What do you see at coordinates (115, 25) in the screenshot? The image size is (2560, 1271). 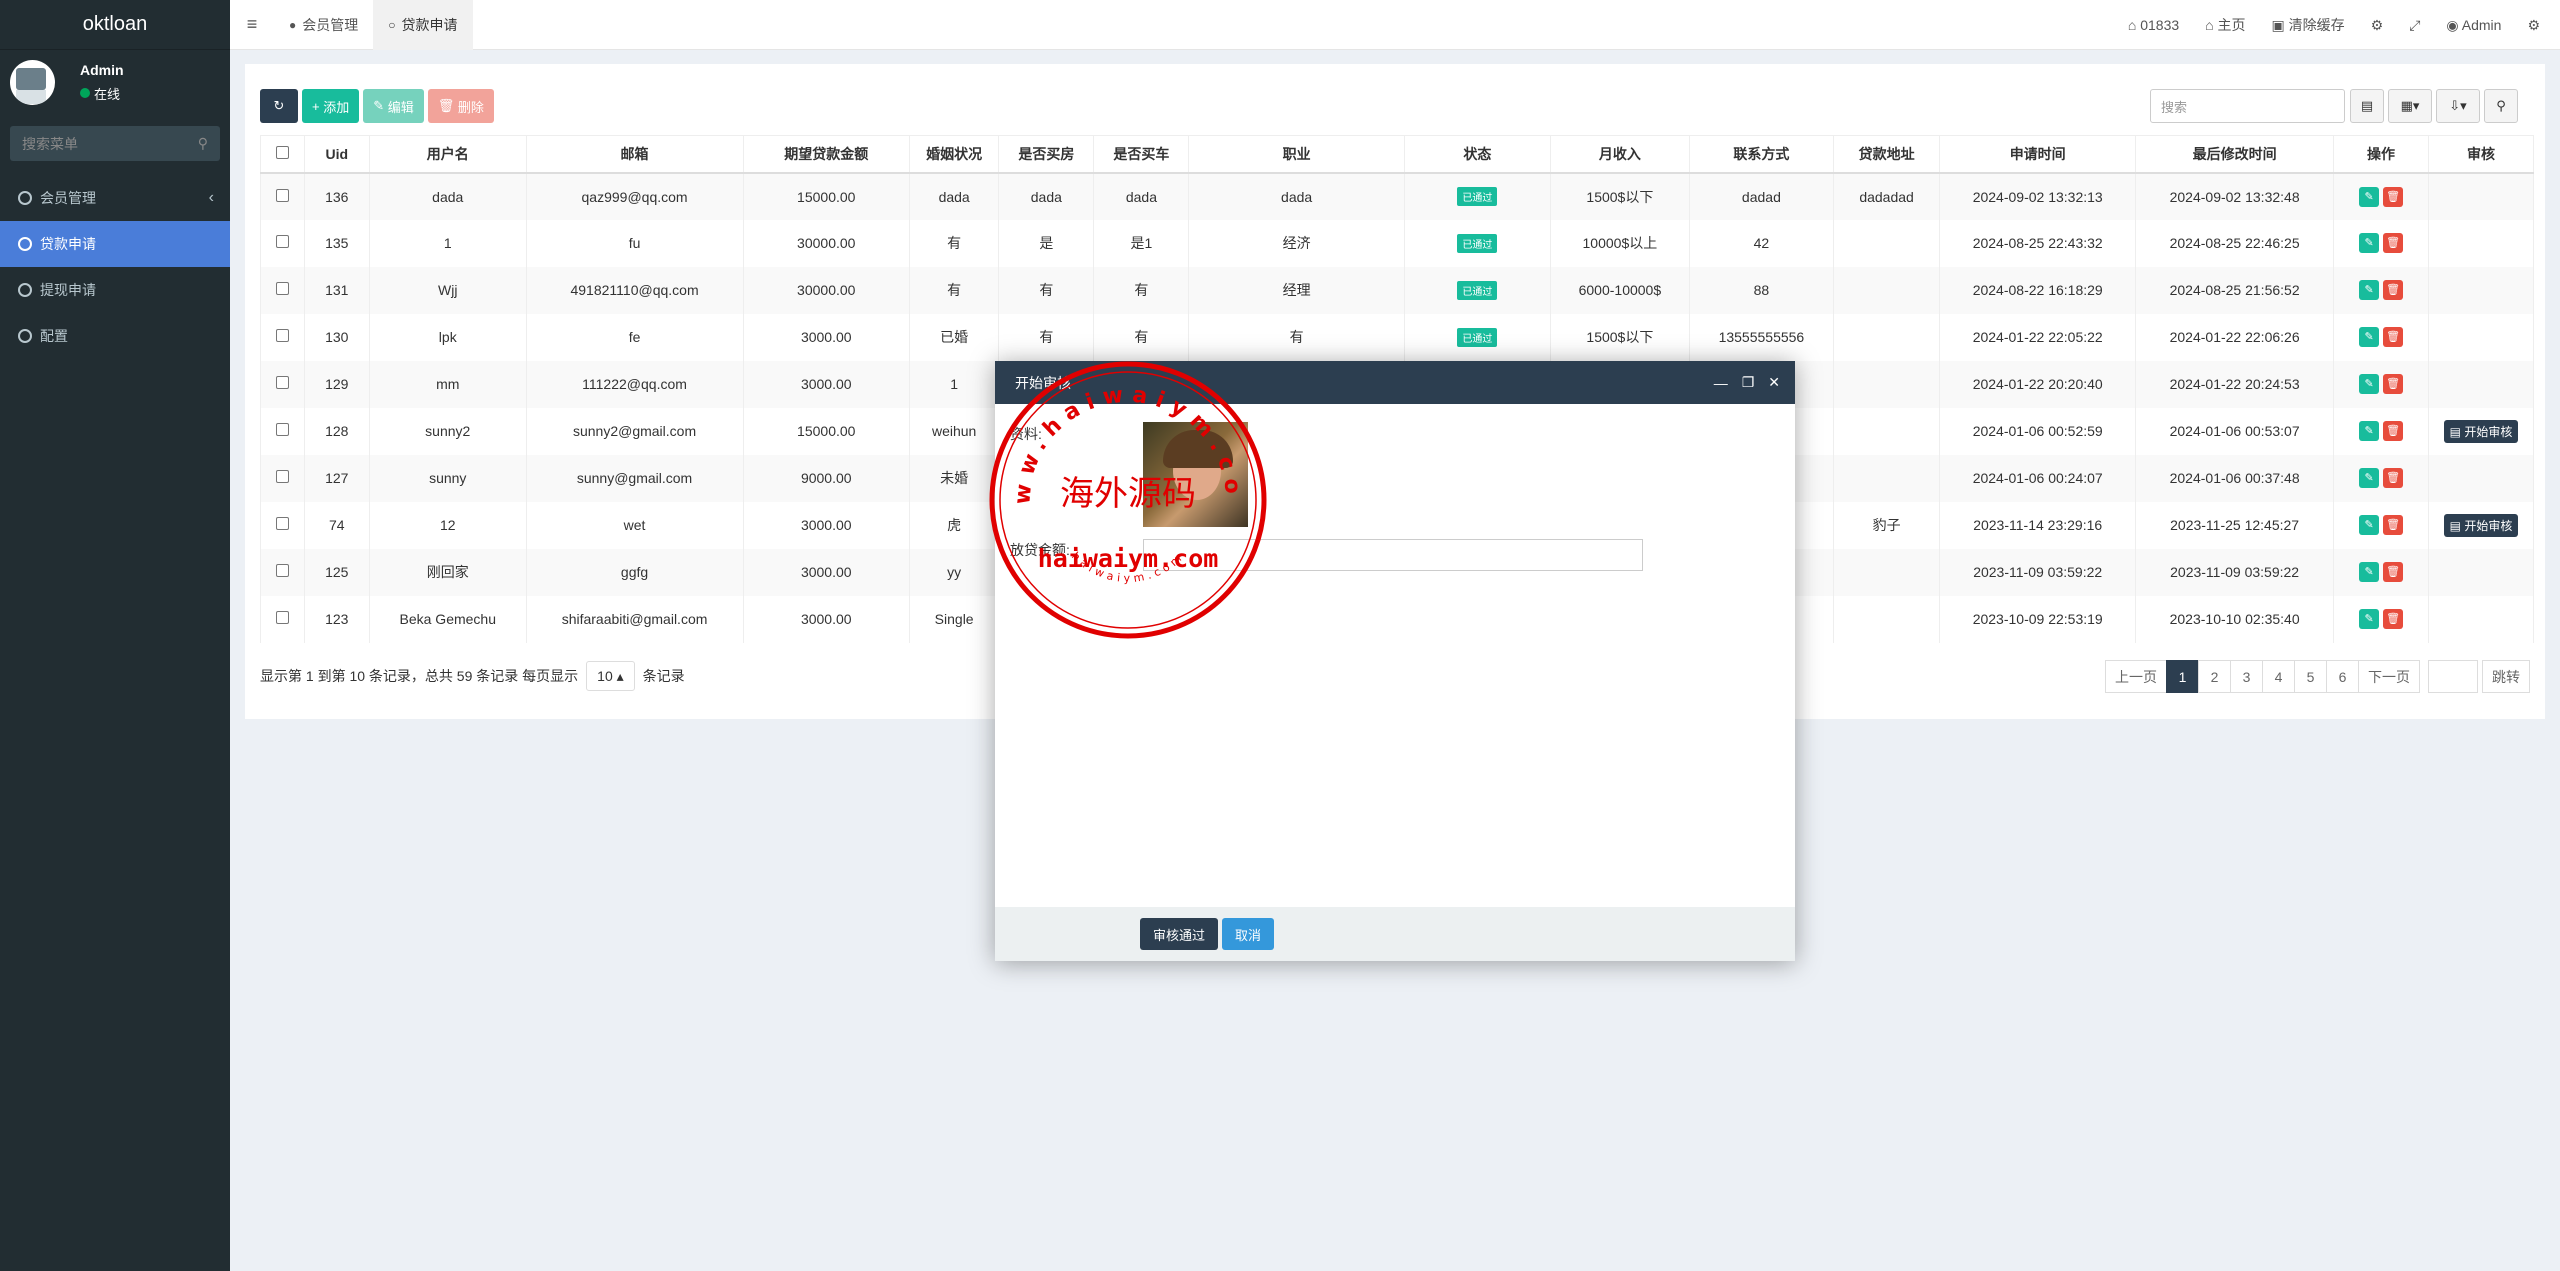 I see `app-logo: oktloan` at bounding box center [115, 25].